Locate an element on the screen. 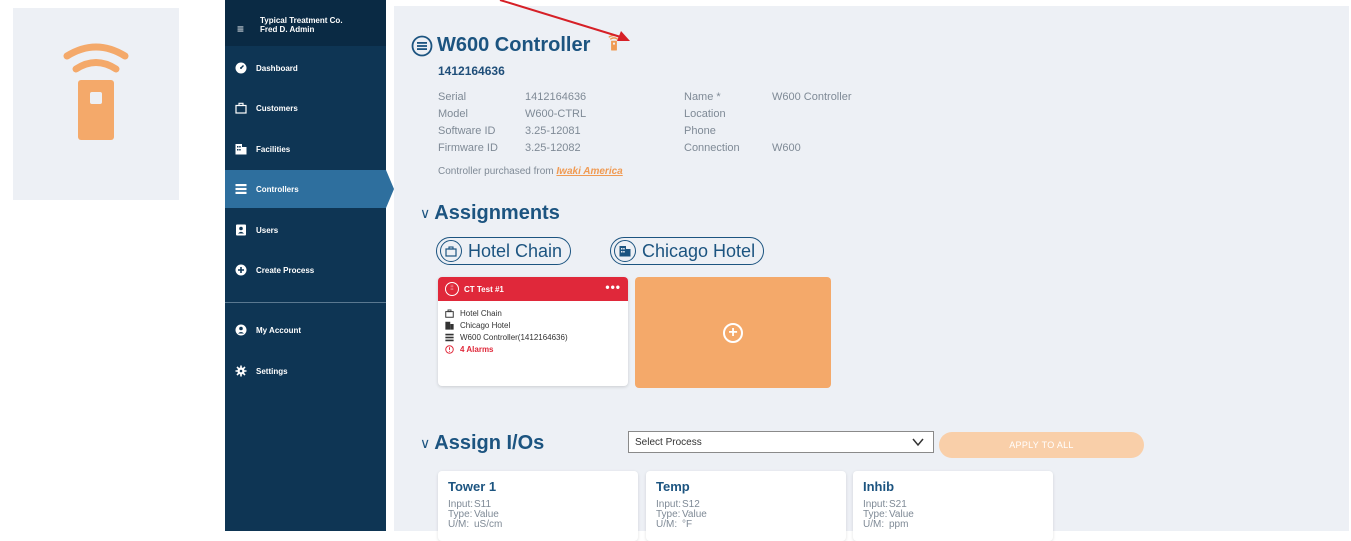  sidebar-item-label: My Account is located at coordinates (279, 330).